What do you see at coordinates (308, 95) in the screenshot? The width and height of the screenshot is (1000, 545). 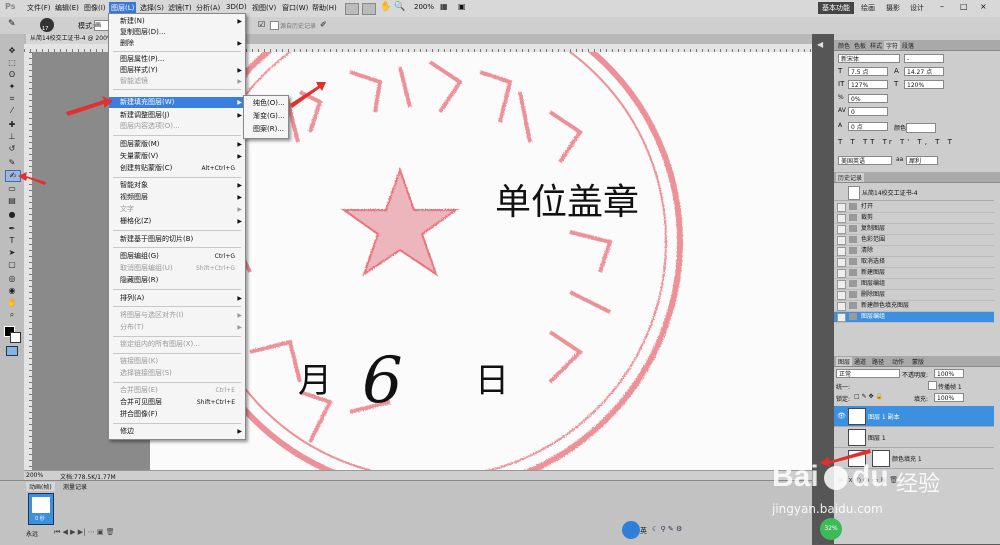 I see `arrow-to-solid-color` at bounding box center [308, 95].